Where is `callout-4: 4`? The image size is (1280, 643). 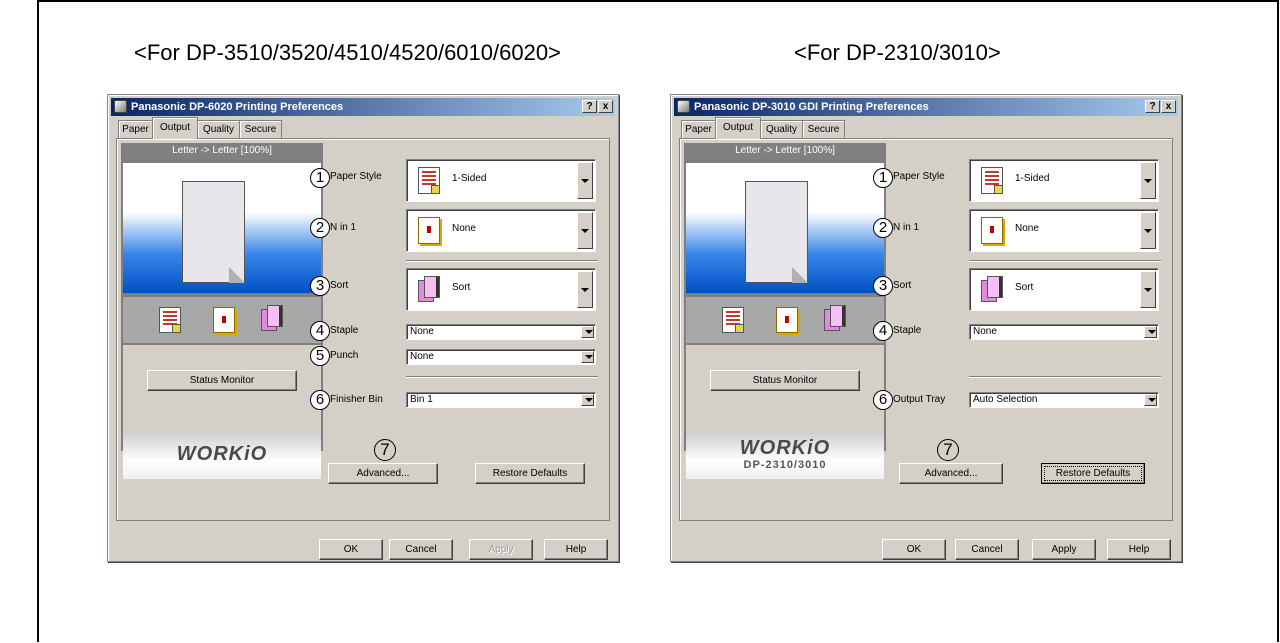 callout-4: 4 is located at coordinates (320, 331).